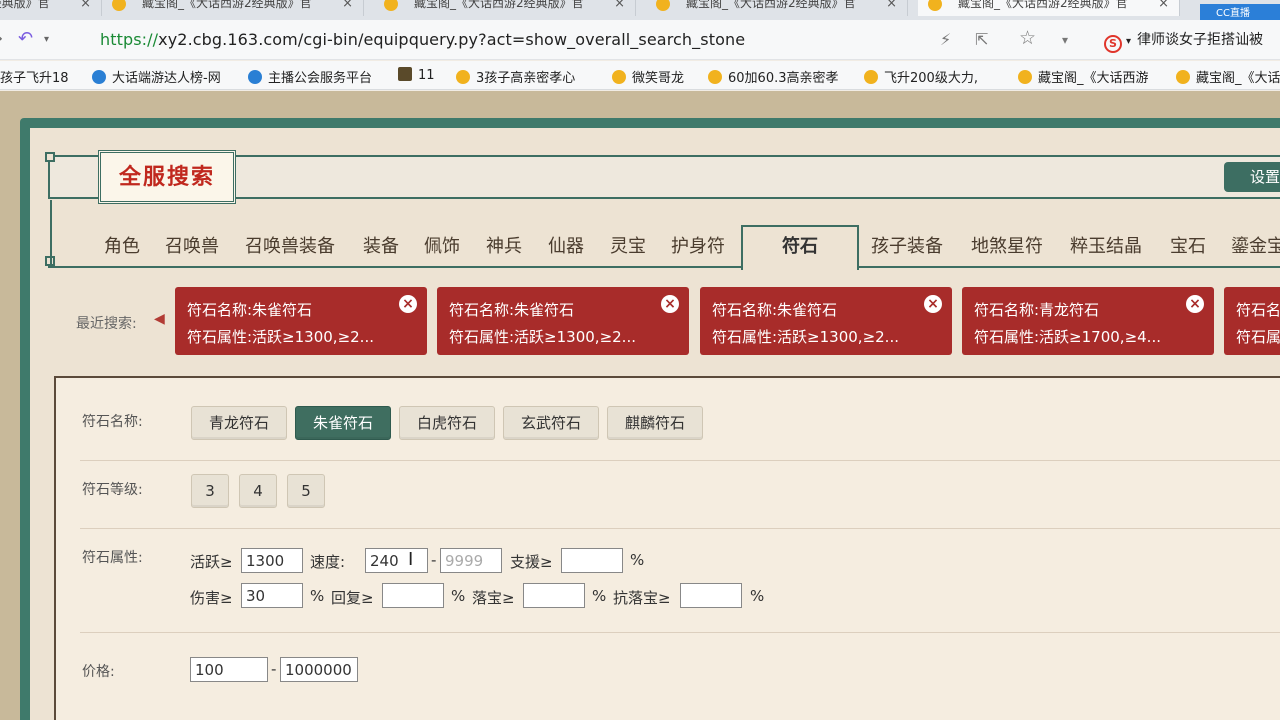  I want to click on scroll-left-icon: ◀, so click(159, 319).